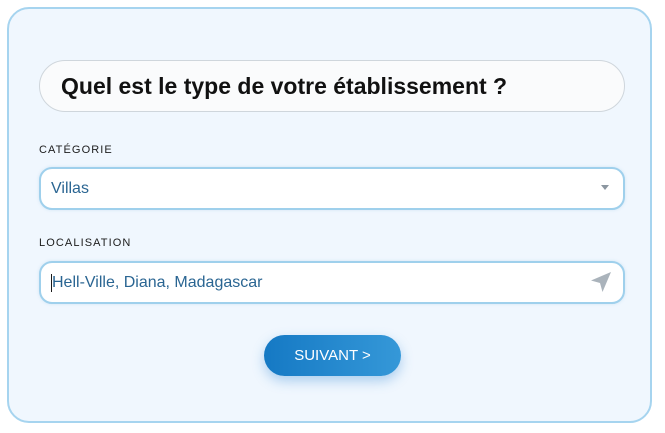 This screenshot has height=433, width=665. I want to click on category-select: Villas, so click(332, 188).